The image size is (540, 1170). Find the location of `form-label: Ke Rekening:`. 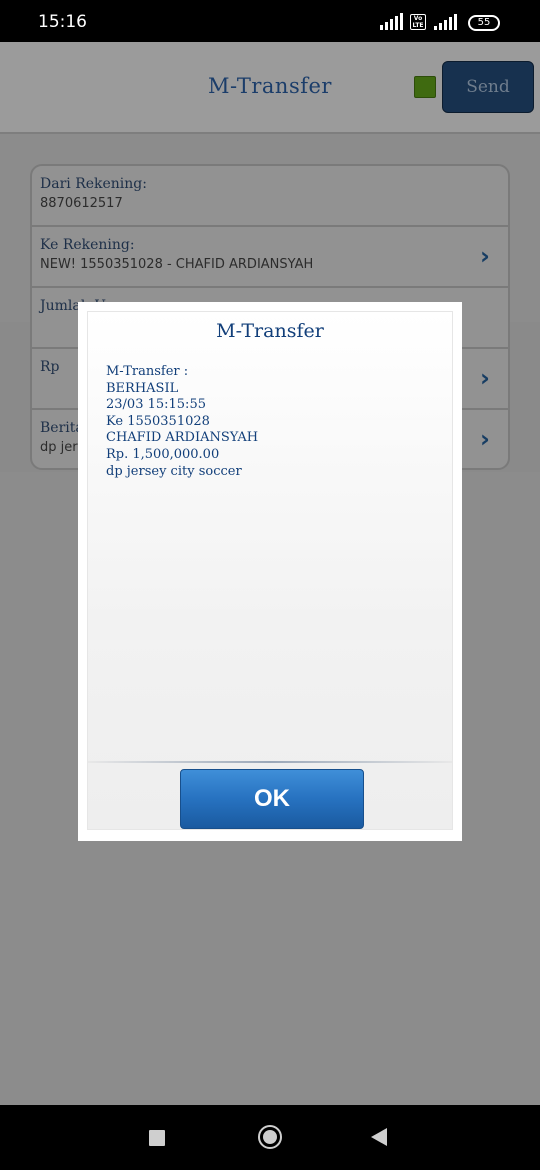

form-label: Ke Rekening: is located at coordinates (87, 245).